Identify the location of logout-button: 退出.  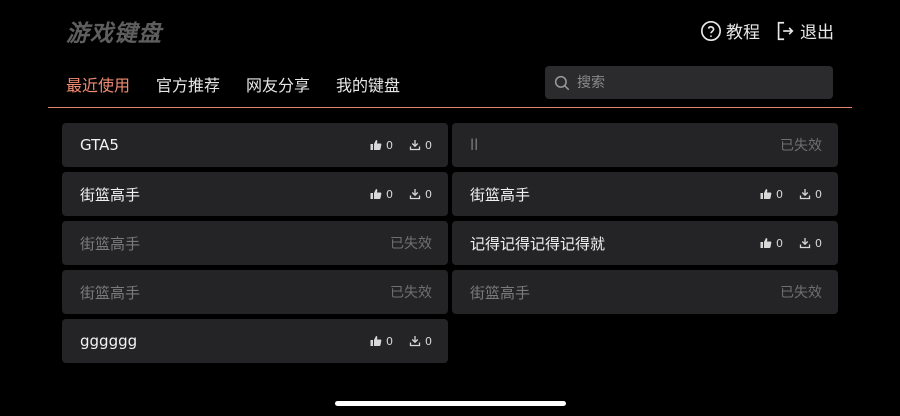
(804, 30).